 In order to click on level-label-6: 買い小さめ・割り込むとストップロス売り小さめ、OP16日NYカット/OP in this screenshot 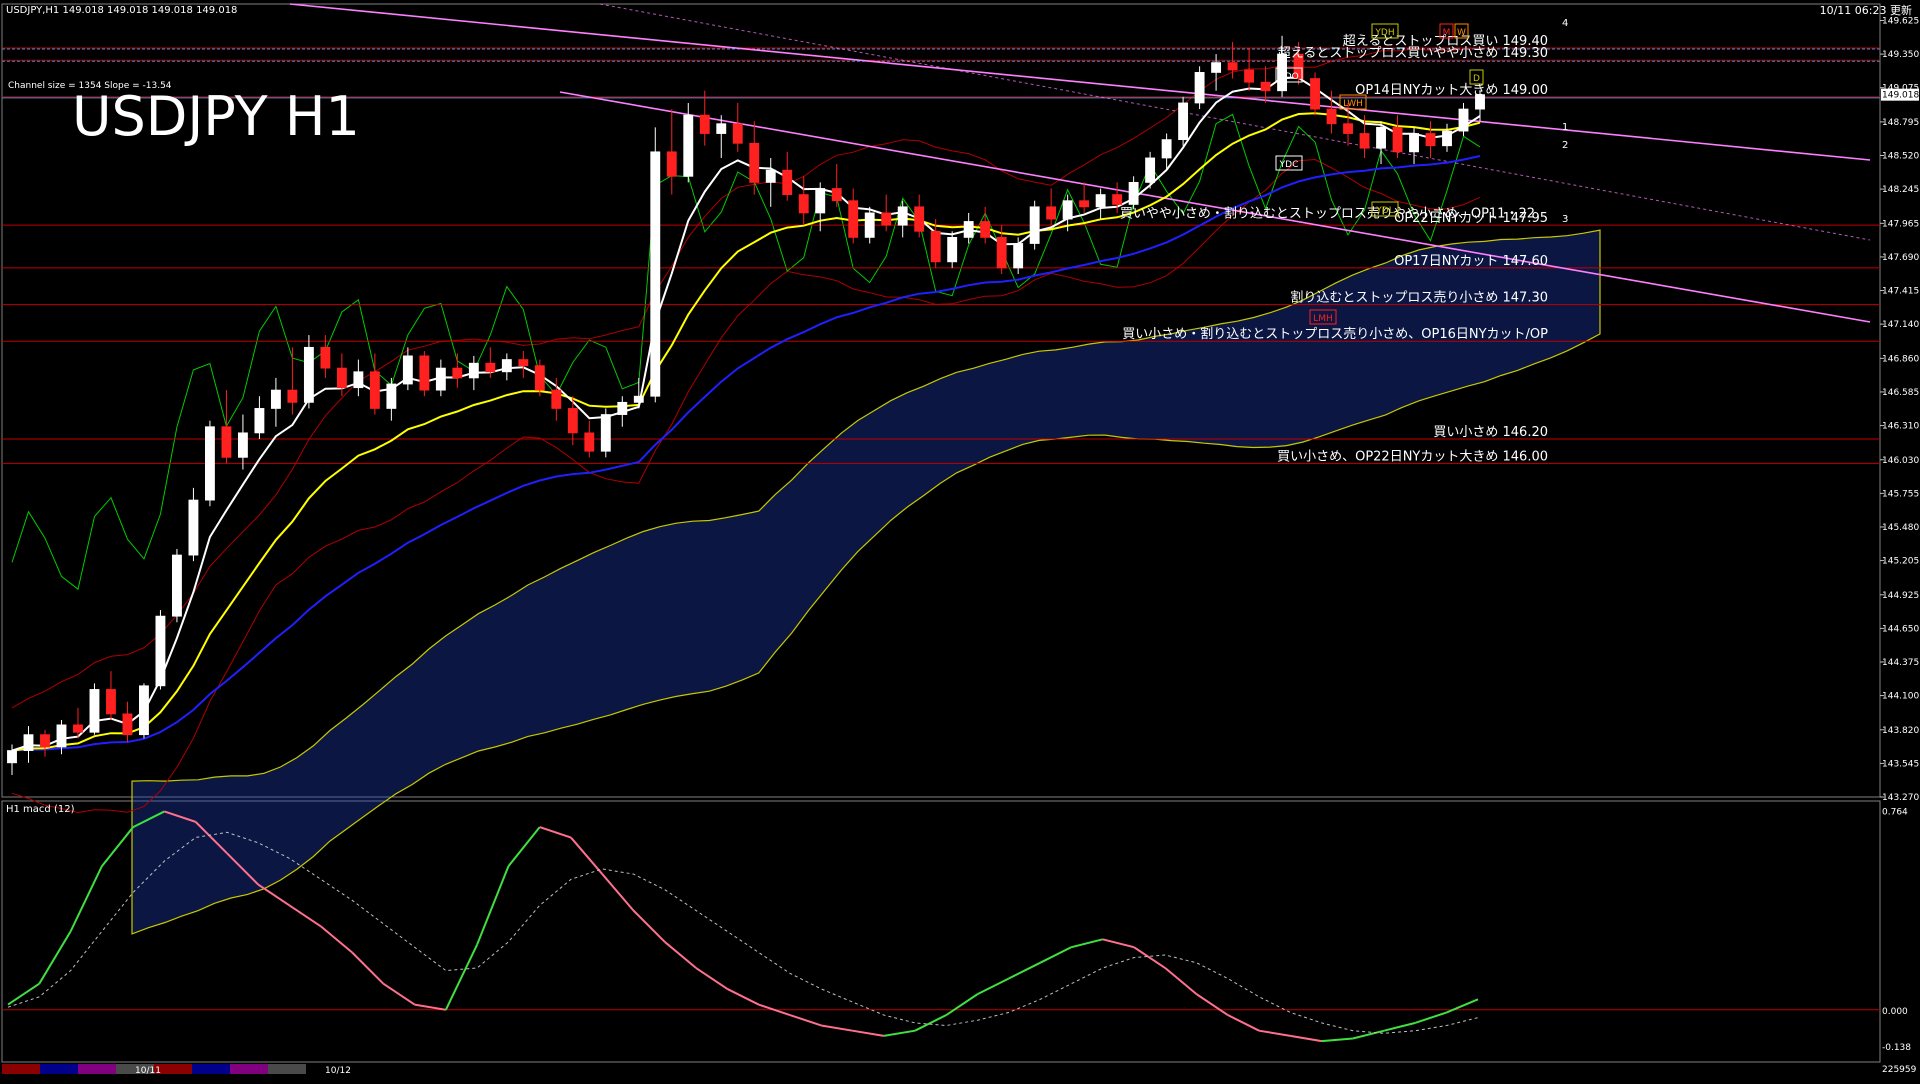, I will do `click(1335, 334)`.